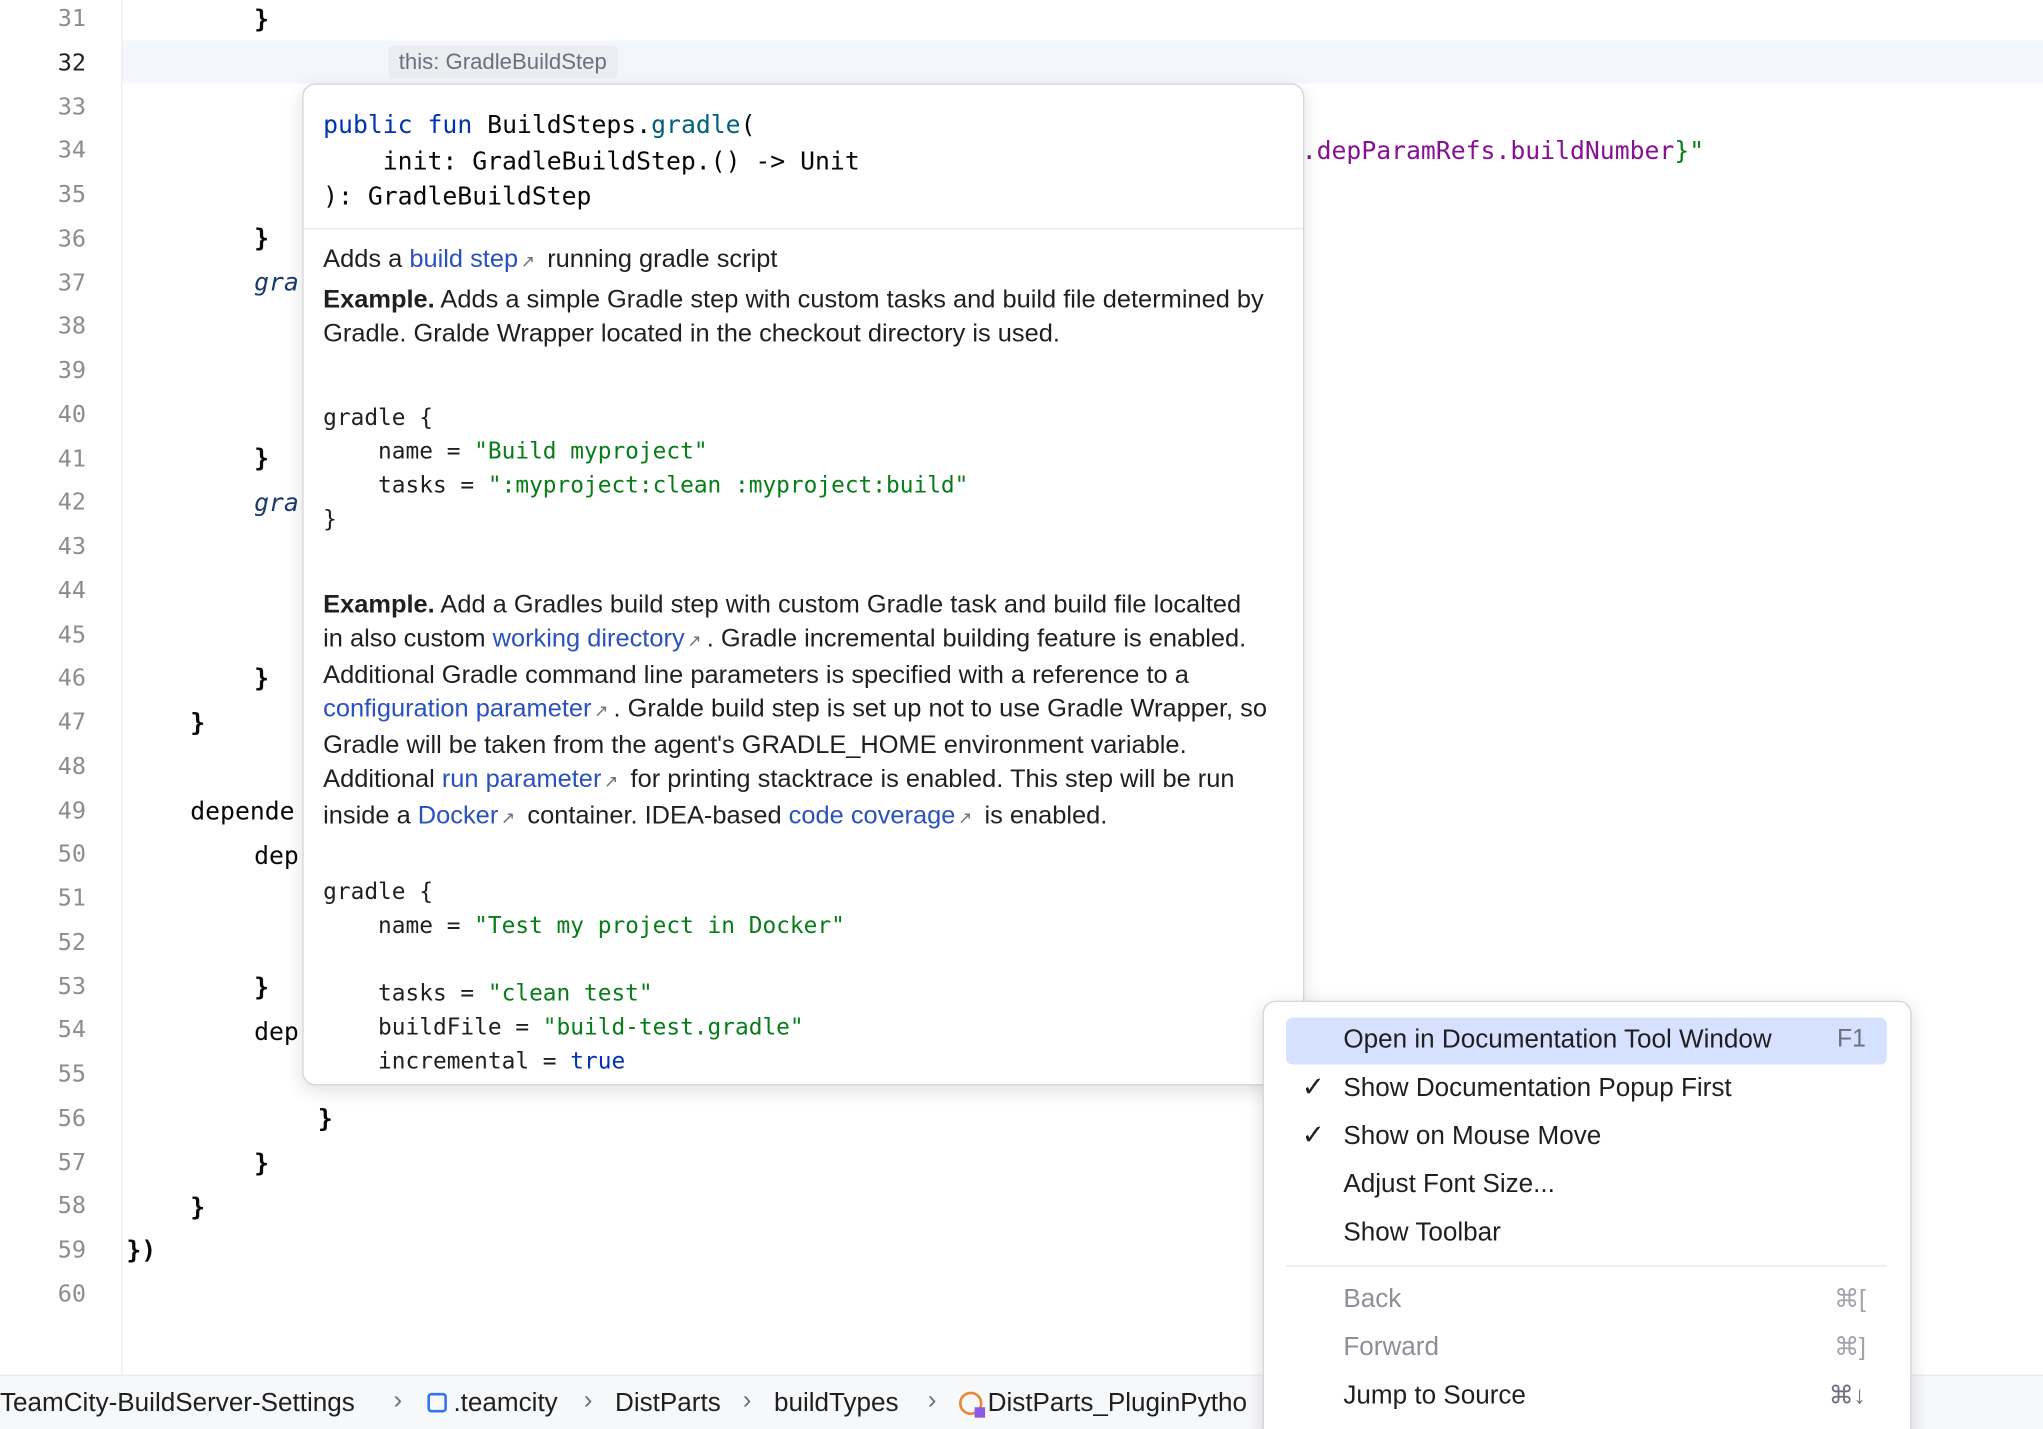 This screenshot has height=1429, width=2043. What do you see at coordinates (54, 989) in the screenshot?
I see `line-number: 53` at bounding box center [54, 989].